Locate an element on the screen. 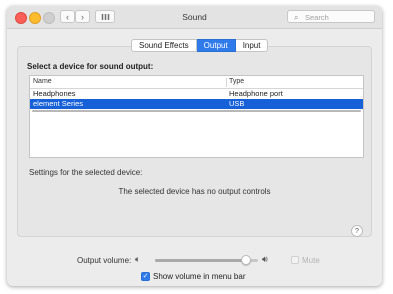 The height and width of the screenshot is (294, 393). table-header: Name Type is located at coordinates (196, 82).